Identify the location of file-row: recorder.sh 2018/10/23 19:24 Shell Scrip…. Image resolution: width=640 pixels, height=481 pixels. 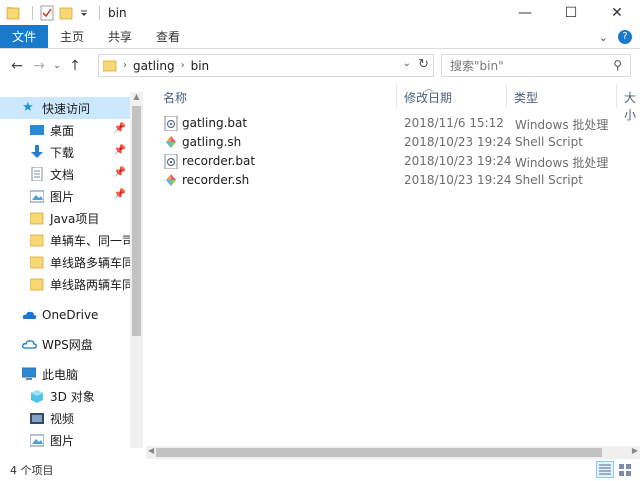
(400, 180).